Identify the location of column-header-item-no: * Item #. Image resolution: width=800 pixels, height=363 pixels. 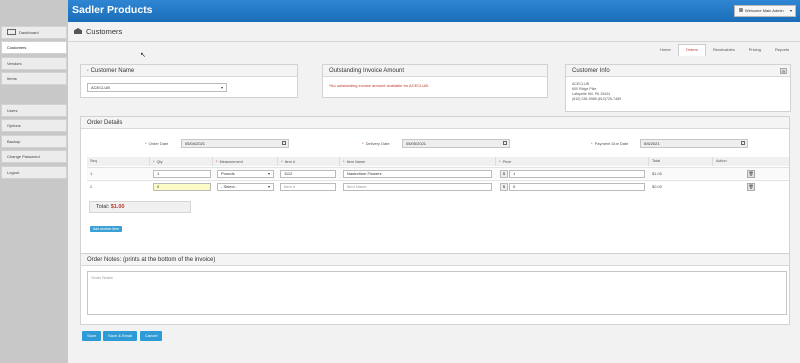
(309, 161).